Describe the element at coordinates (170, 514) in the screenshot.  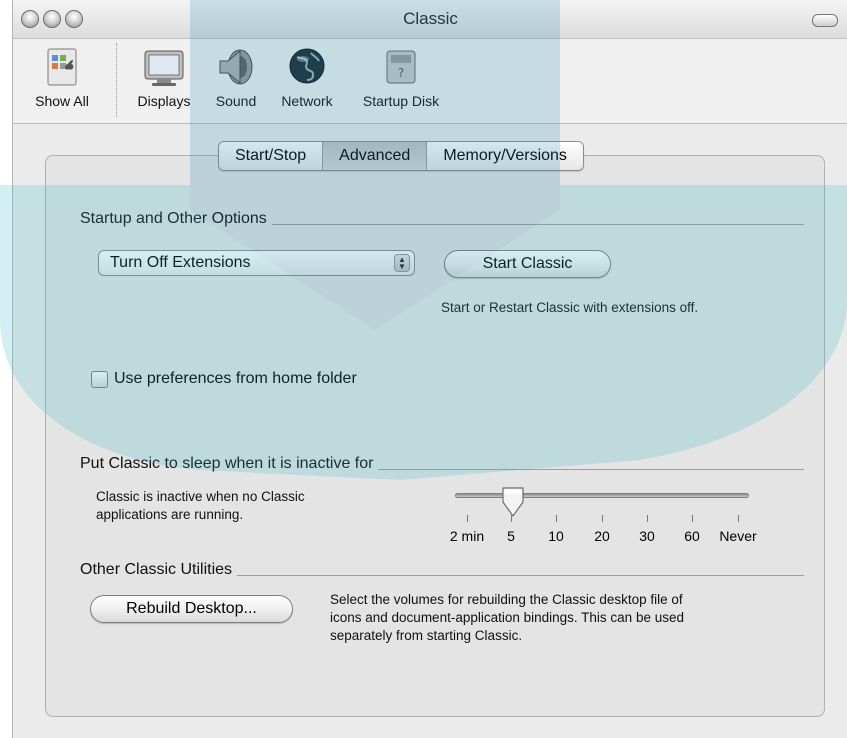
I see `sleep-description-line2: applications are running.` at that location.